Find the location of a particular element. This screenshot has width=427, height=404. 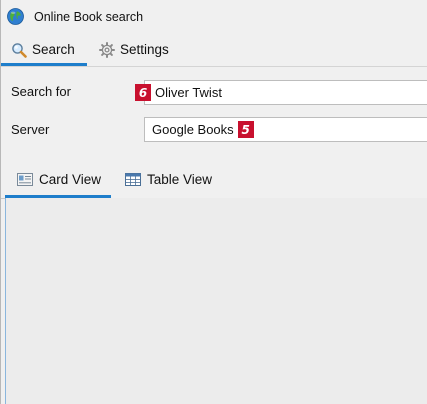

search-for-label: Search for is located at coordinates (41, 91).